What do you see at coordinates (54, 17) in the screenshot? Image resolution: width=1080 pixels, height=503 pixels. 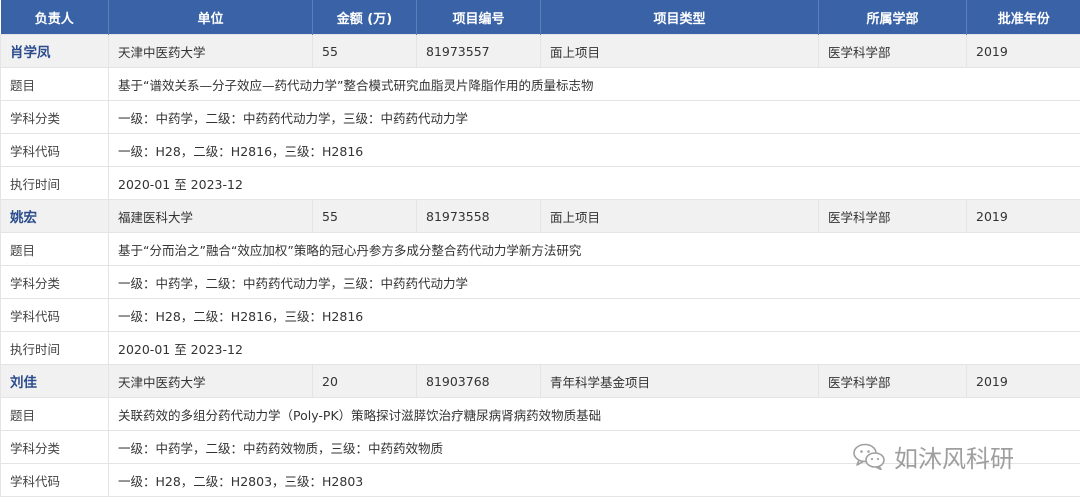 I see `column-header-leader: 负责人` at bounding box center [54, 17].